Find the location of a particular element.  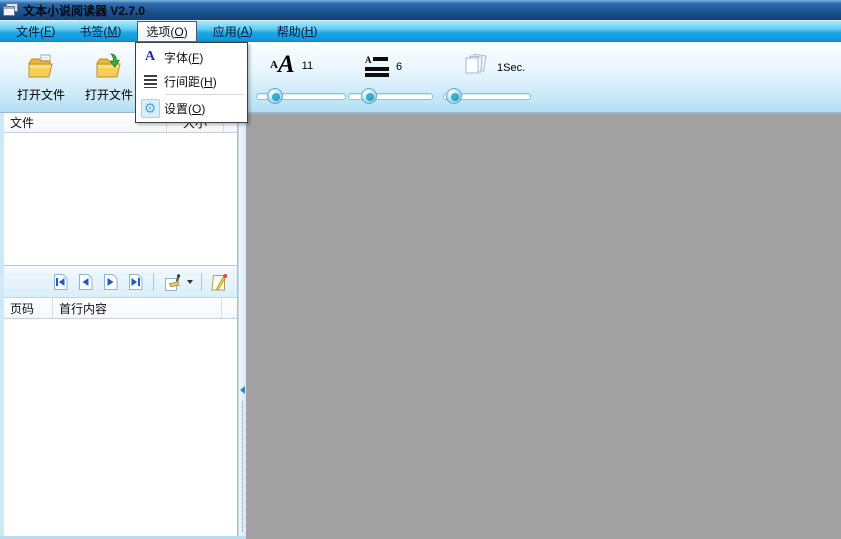

prev-page-button is located at coordinates (85, 282).